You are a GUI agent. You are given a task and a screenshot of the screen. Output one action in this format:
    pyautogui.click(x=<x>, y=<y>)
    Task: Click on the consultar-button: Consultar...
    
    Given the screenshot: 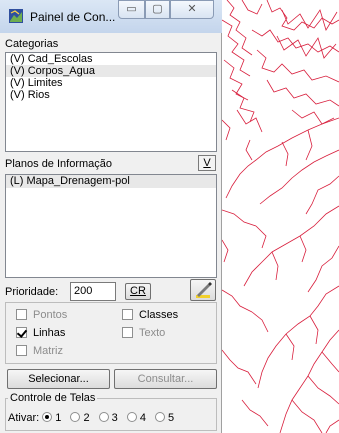 What is the action you would take?
    pyautogui.click(x=165, y=379)
    